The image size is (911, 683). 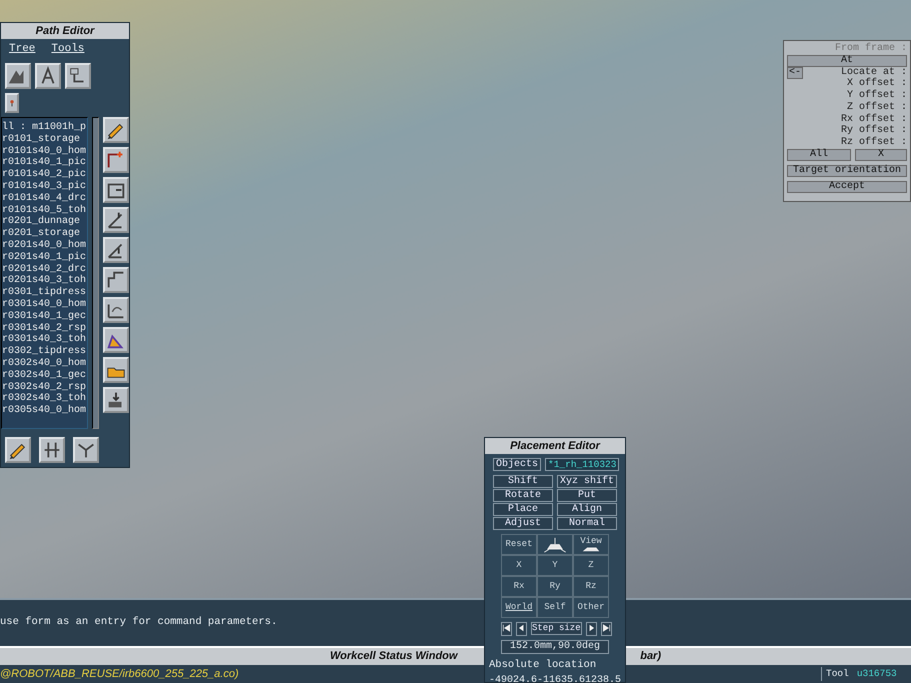 I want to click on window-title: Workcell Status Window, so click(x=394, y=656).